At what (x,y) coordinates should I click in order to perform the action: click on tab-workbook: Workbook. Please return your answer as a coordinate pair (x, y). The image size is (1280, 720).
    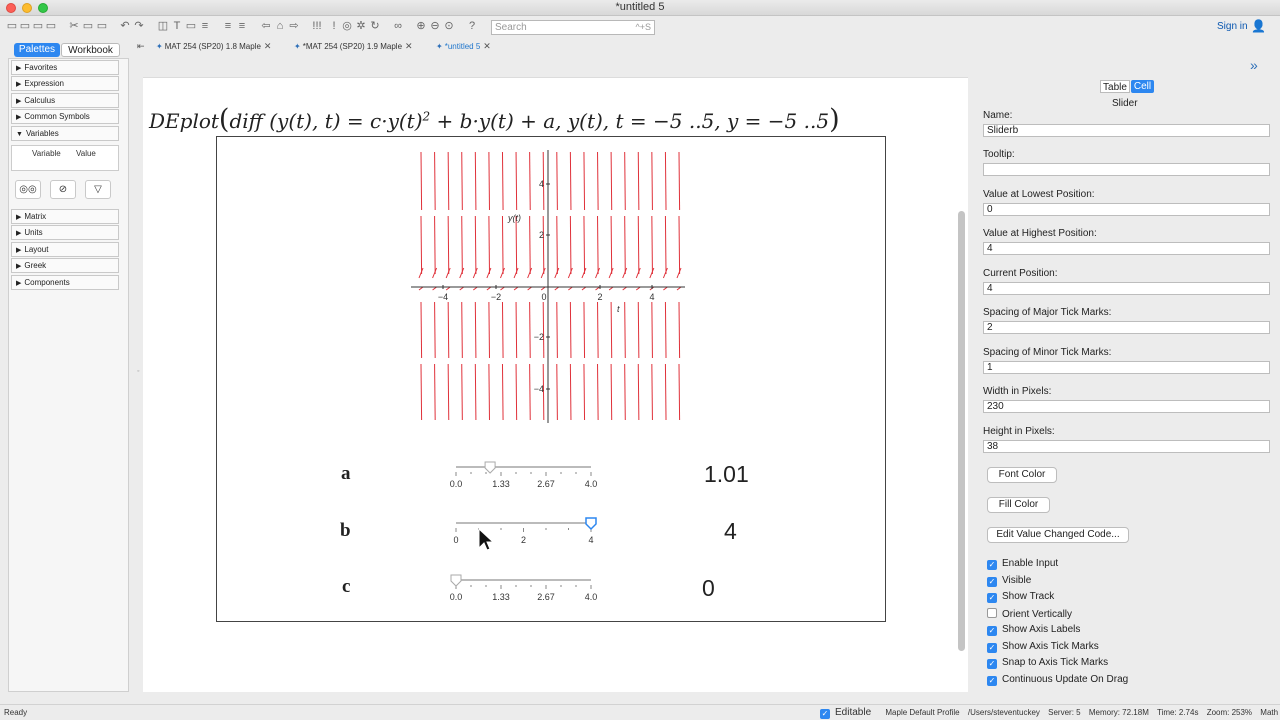
    Looking at the image, I should click on (90, 50).